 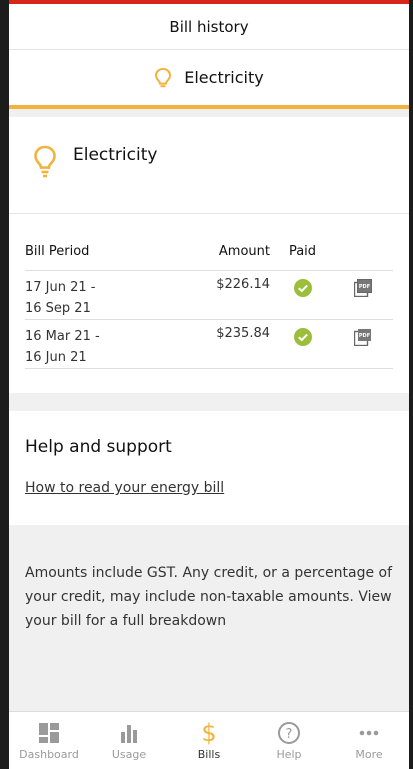 I want to click on nav-usage: Usage, so click(x=129, y=740).